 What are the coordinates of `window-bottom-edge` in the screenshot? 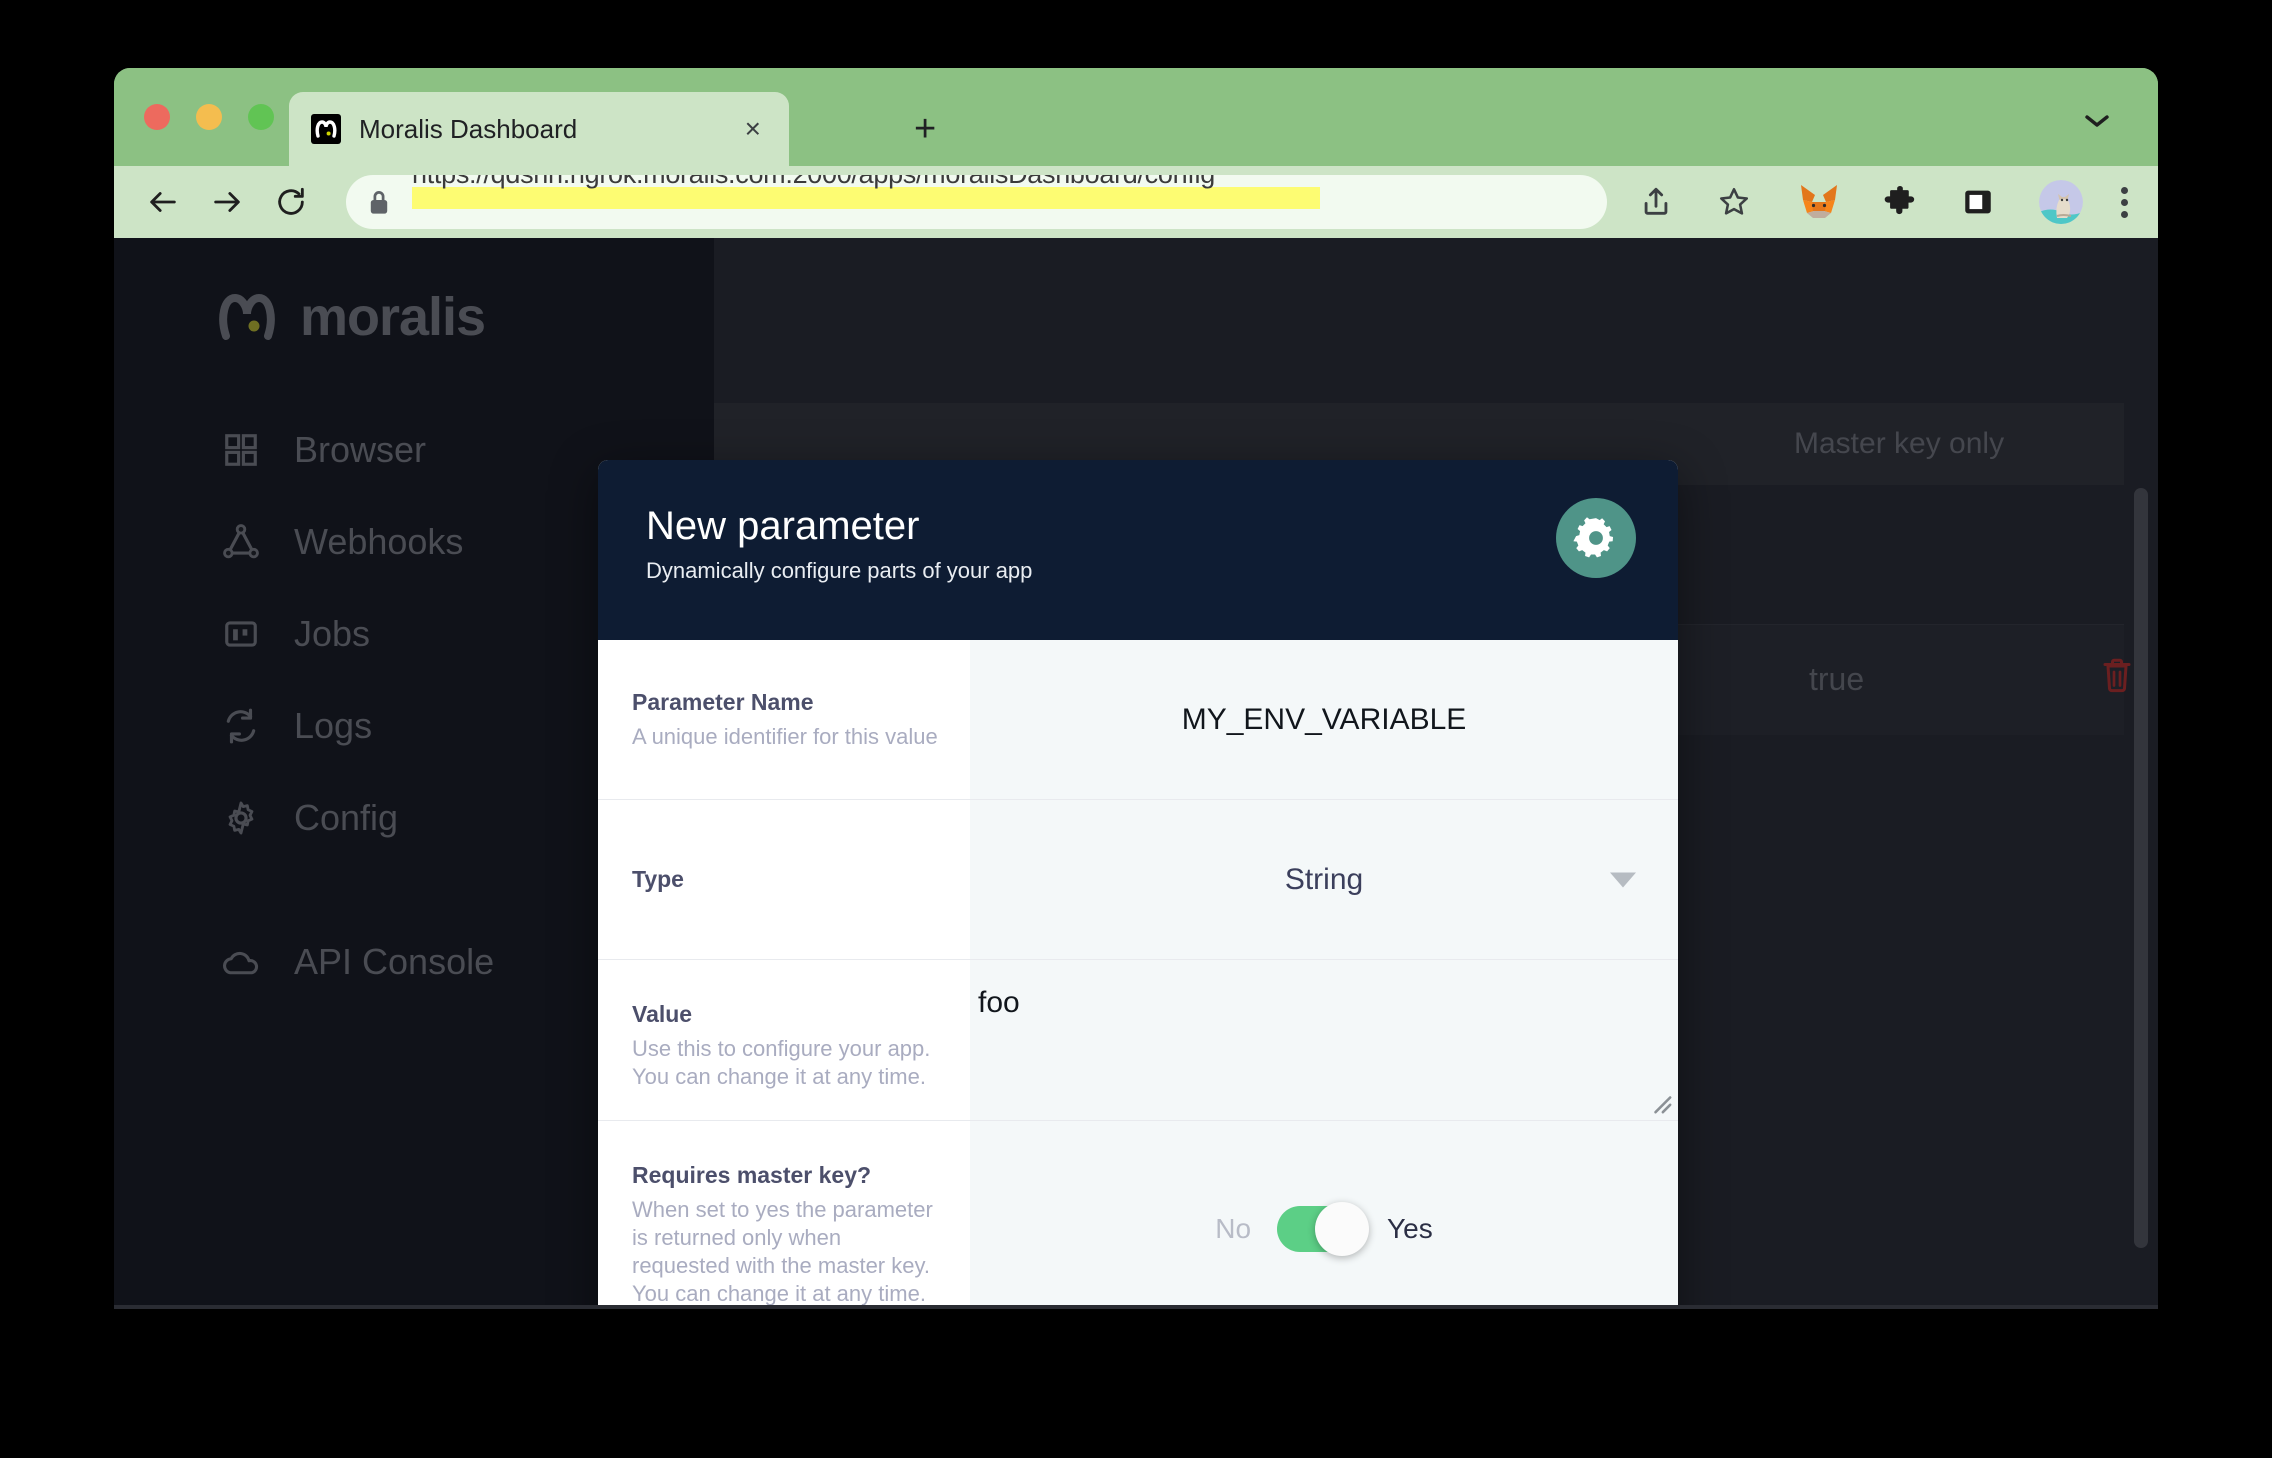 It's located at (1136, 1307).